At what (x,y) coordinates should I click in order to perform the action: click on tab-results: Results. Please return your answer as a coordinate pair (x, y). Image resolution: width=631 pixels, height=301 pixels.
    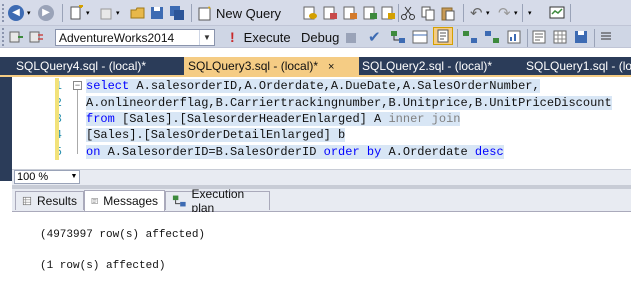
    Looking at the image, I should click on (49, 200).